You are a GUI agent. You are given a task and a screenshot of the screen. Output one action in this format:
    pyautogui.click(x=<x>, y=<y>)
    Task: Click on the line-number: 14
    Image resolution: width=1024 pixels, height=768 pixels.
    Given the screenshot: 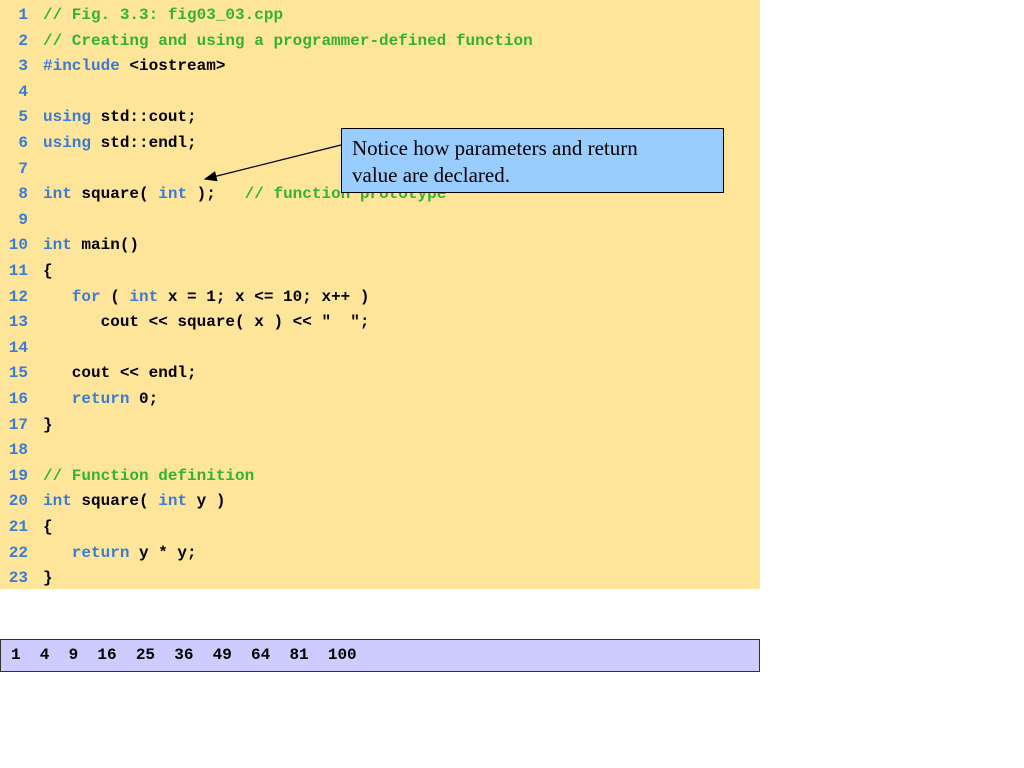 What is the action you would take?
    pyautogui.click(x=18, y=347)
    